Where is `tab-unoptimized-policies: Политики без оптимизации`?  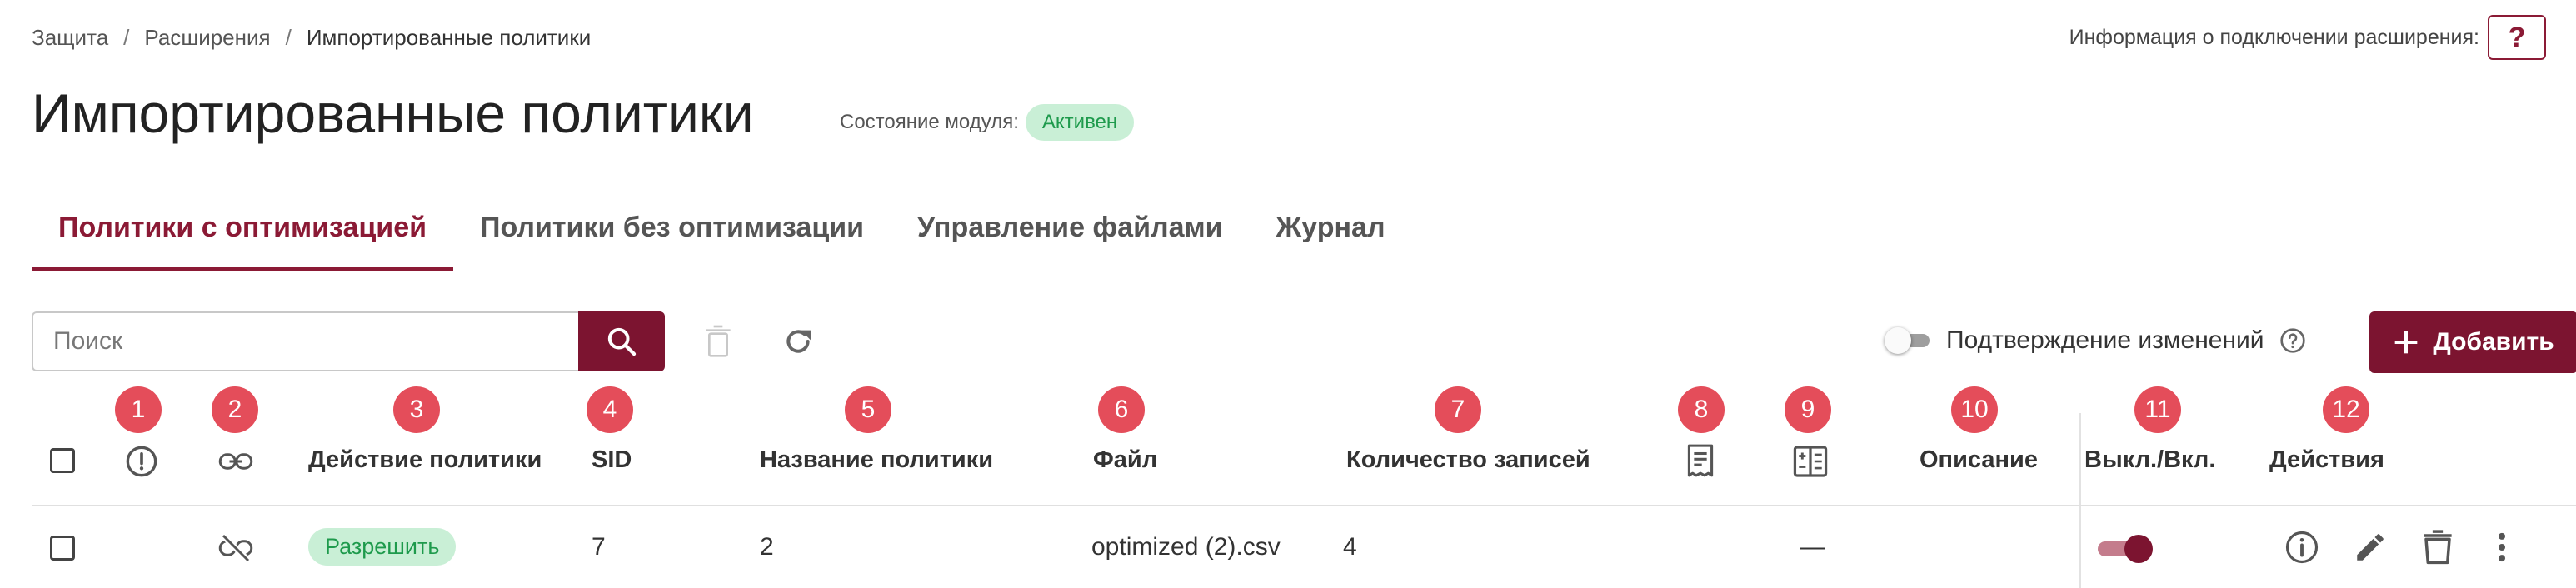 tab-unoptimized-policies: Политики без оптимизации is located at coordinates (672, 235).